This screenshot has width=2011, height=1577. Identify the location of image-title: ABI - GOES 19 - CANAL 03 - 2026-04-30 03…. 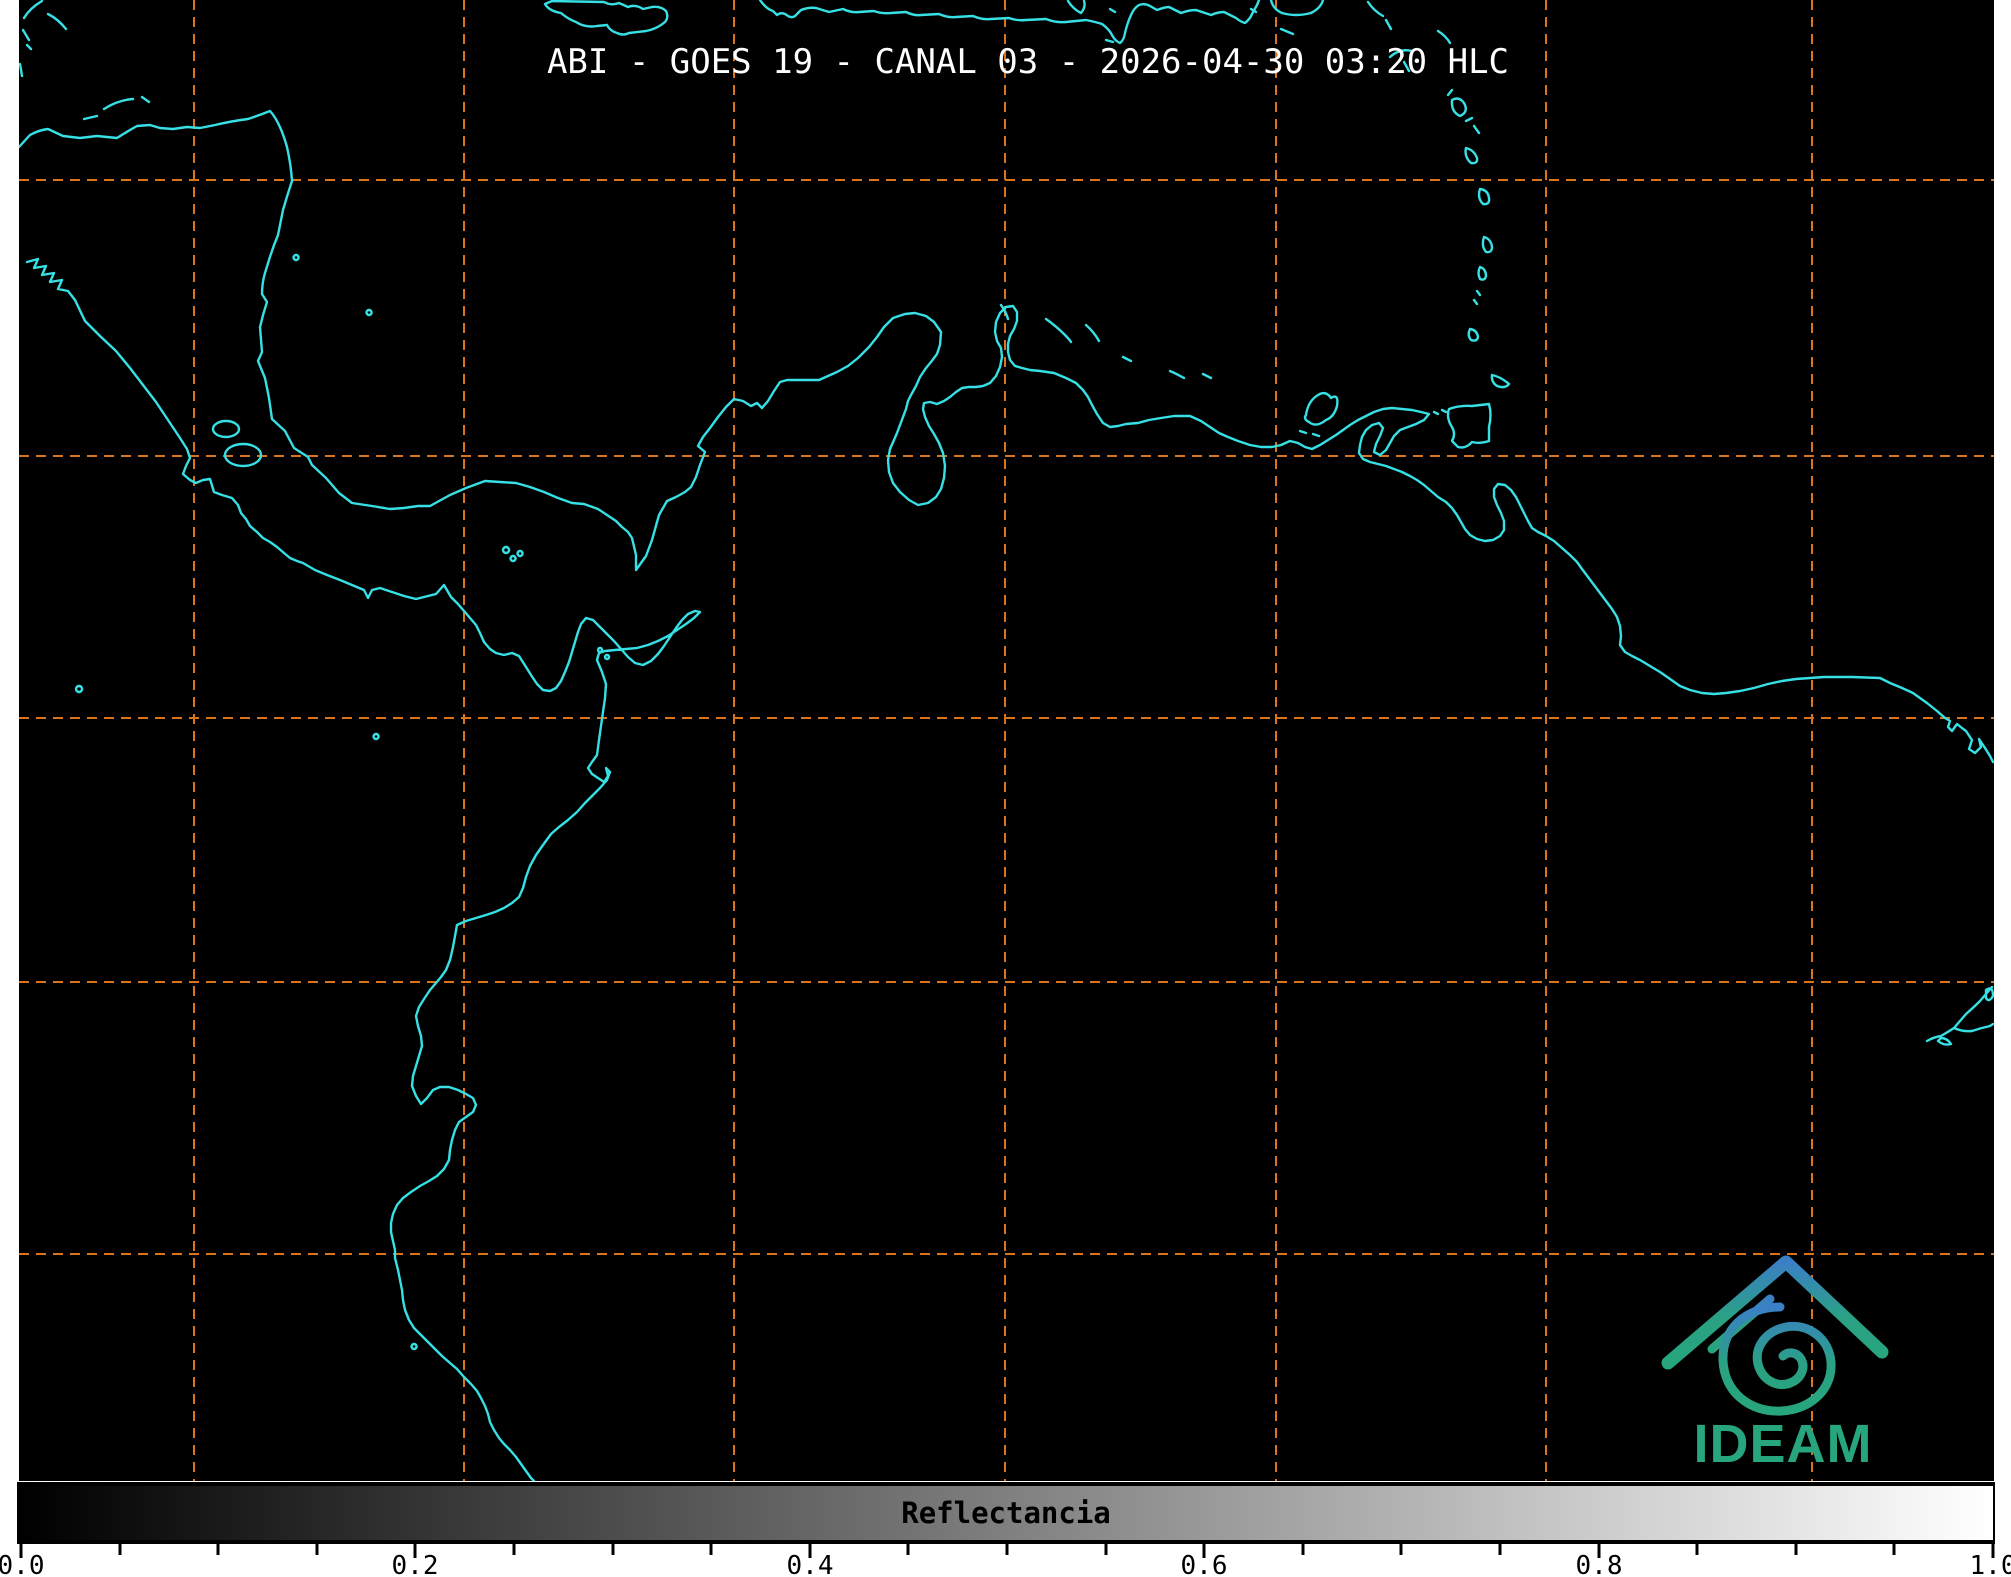
(1028, 62).